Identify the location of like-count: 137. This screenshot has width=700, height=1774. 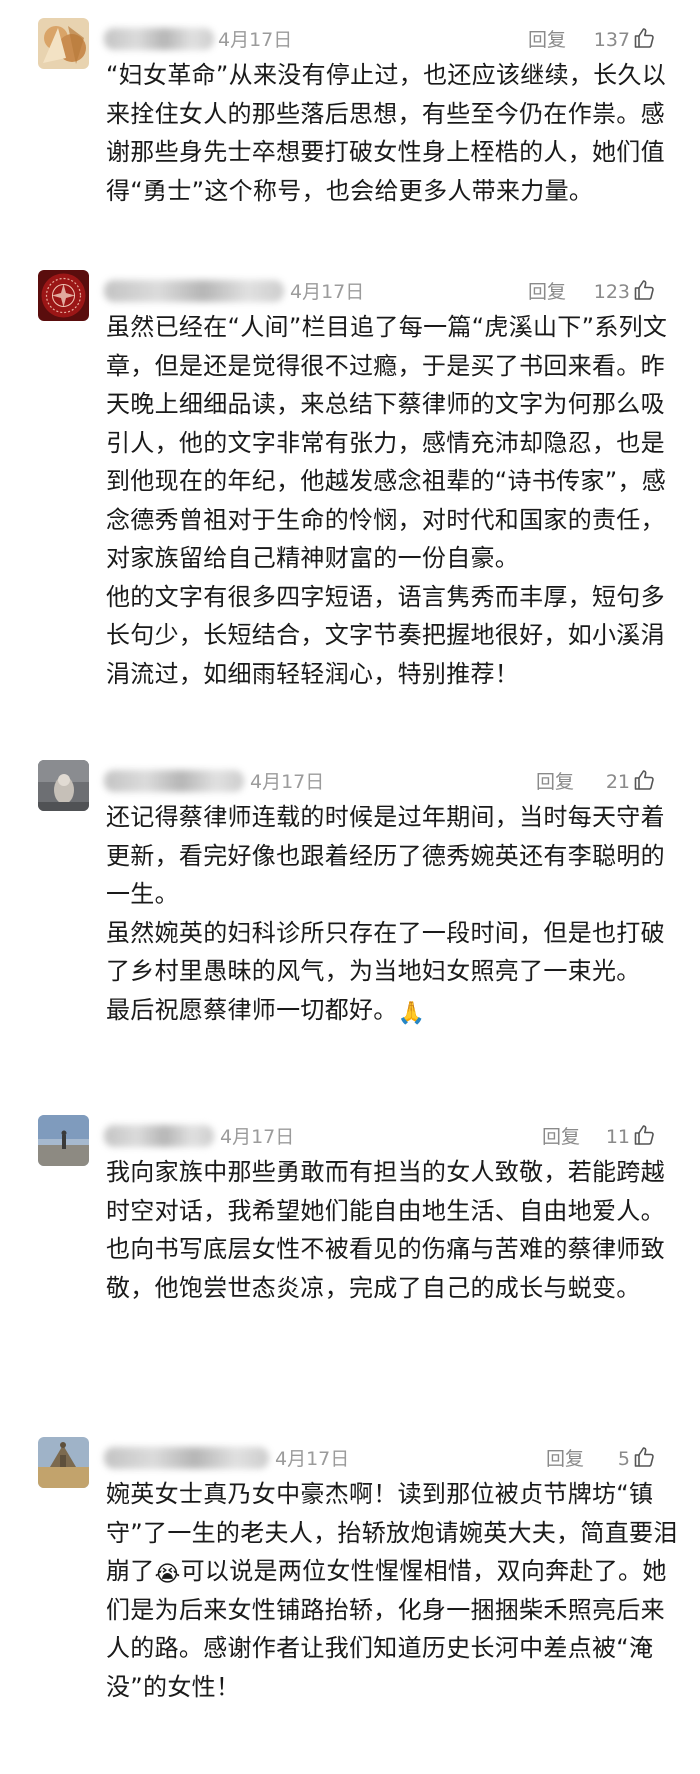
(611, 40).